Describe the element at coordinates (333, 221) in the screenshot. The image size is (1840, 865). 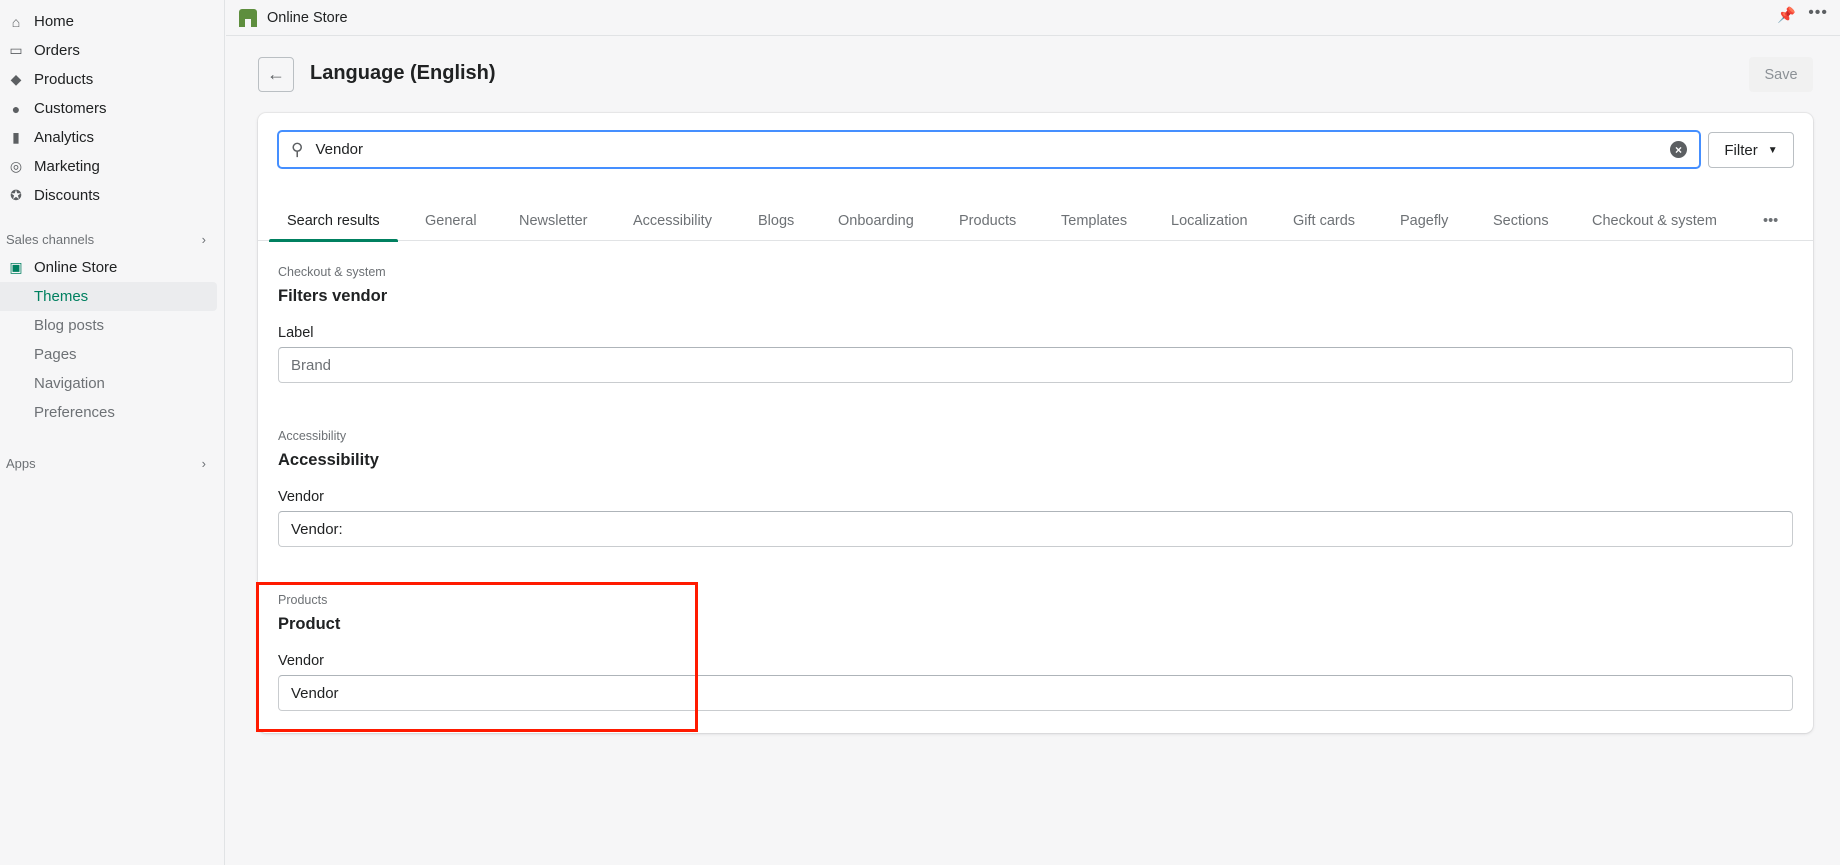
I see `tab-label: Search results` at that location.